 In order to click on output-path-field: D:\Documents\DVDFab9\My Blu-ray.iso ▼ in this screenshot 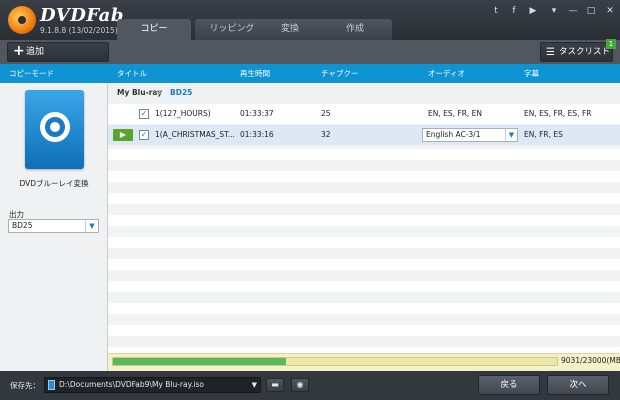, I will do `click(152, 385)`.